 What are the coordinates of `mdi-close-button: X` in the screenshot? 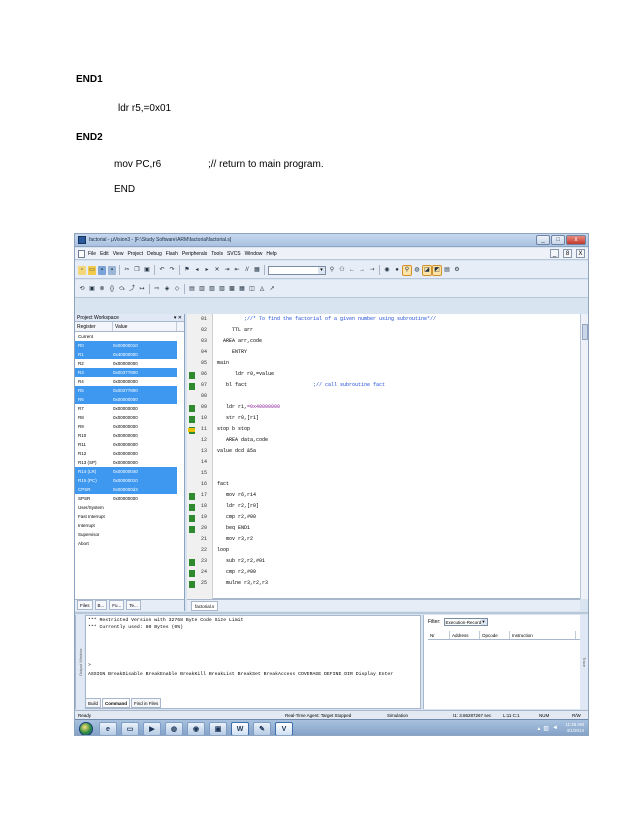 It's located at (580, 253).